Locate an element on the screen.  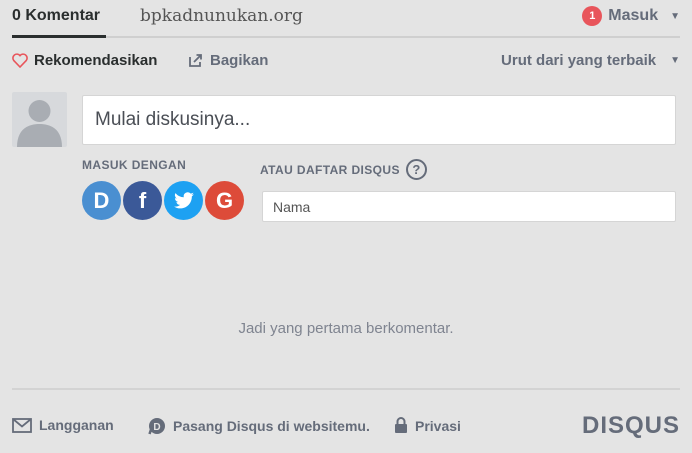
share-button: Bagikan is located at coordinates (228, 60).